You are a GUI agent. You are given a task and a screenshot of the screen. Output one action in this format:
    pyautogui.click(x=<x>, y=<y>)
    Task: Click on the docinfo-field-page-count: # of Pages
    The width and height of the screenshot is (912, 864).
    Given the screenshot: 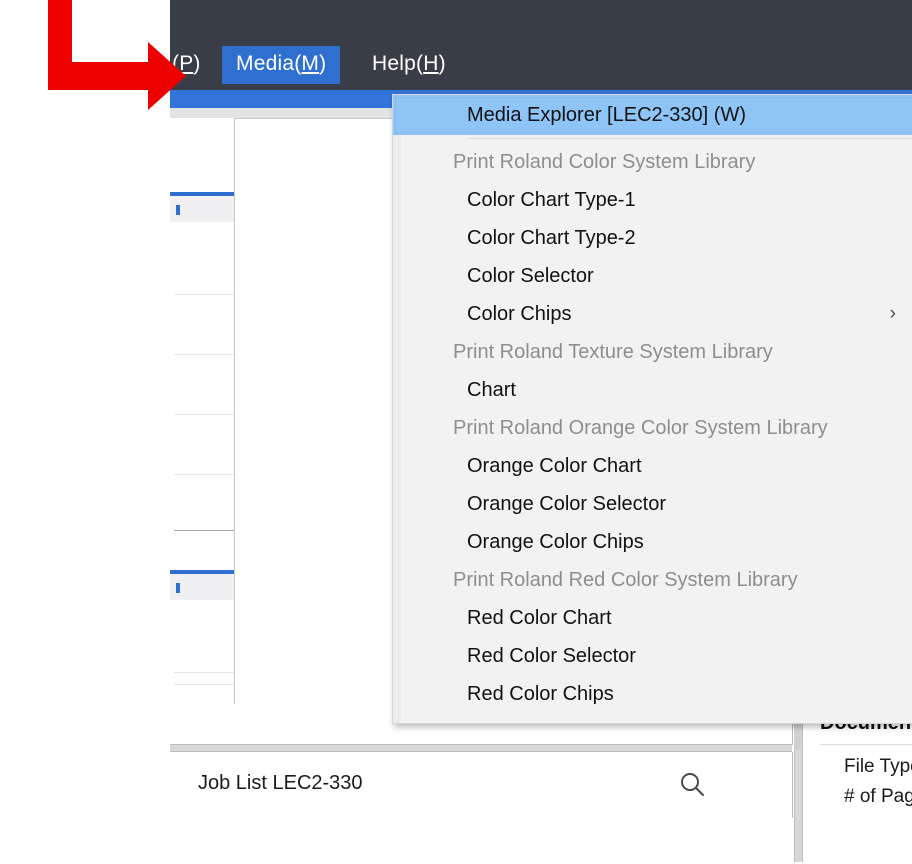 What is the action you would take?
    pyautogui.click(x=878, y=796)
    